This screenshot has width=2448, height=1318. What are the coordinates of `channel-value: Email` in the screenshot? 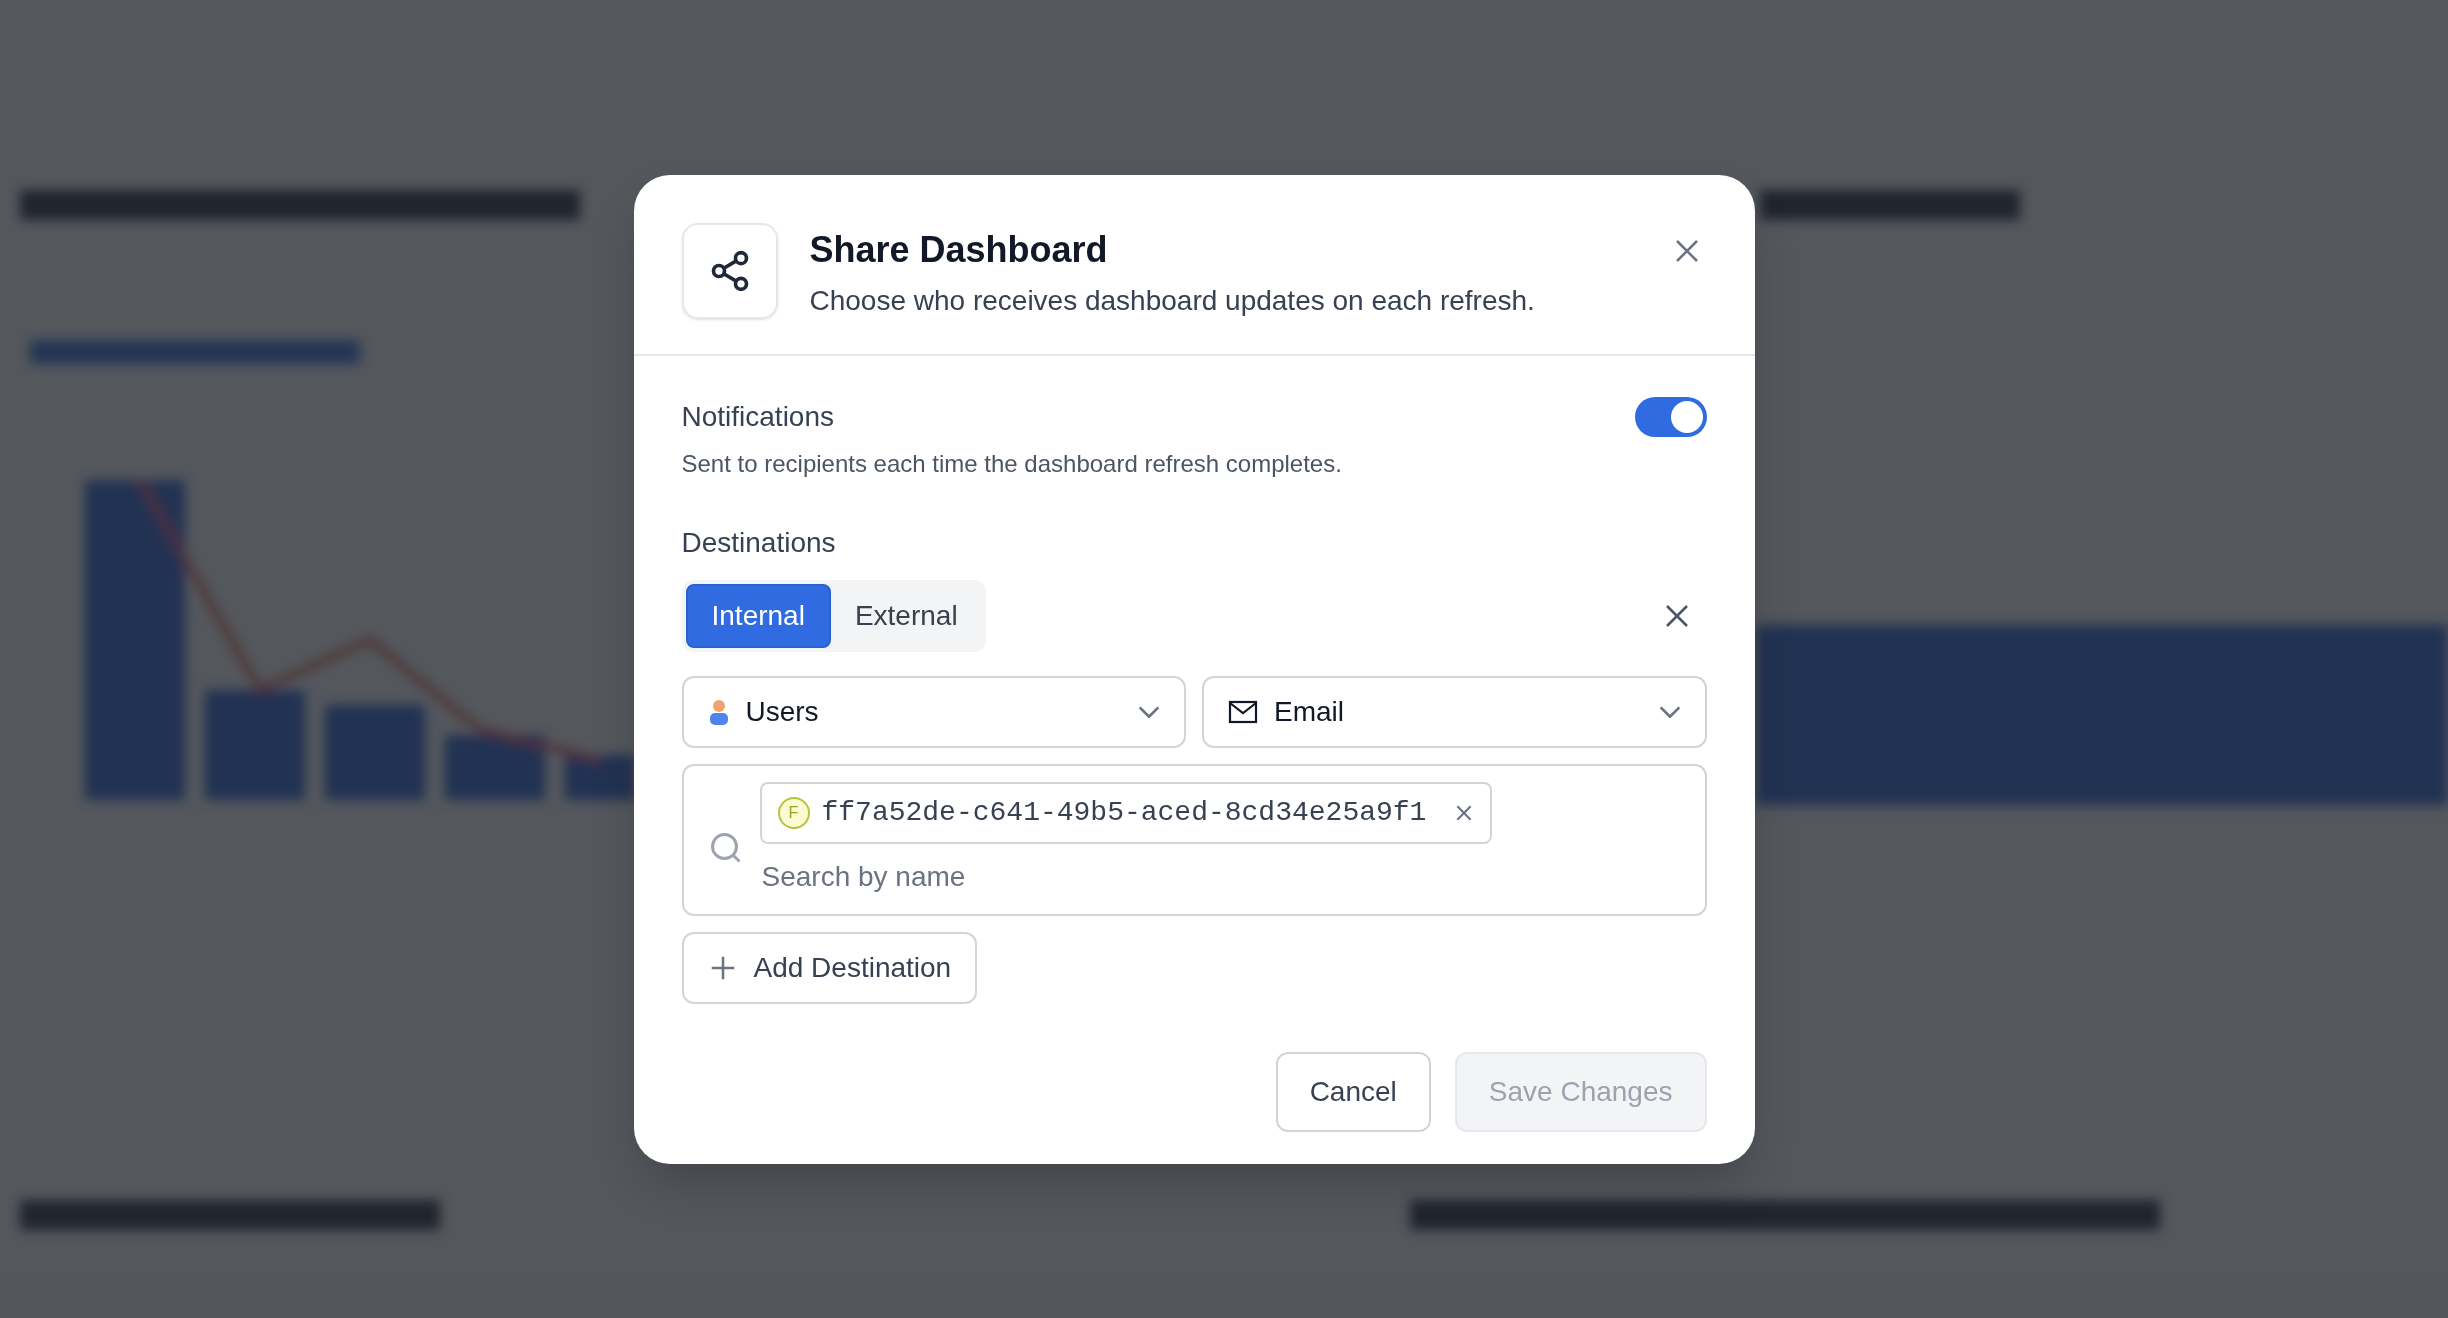 It's located at (1309, 711).